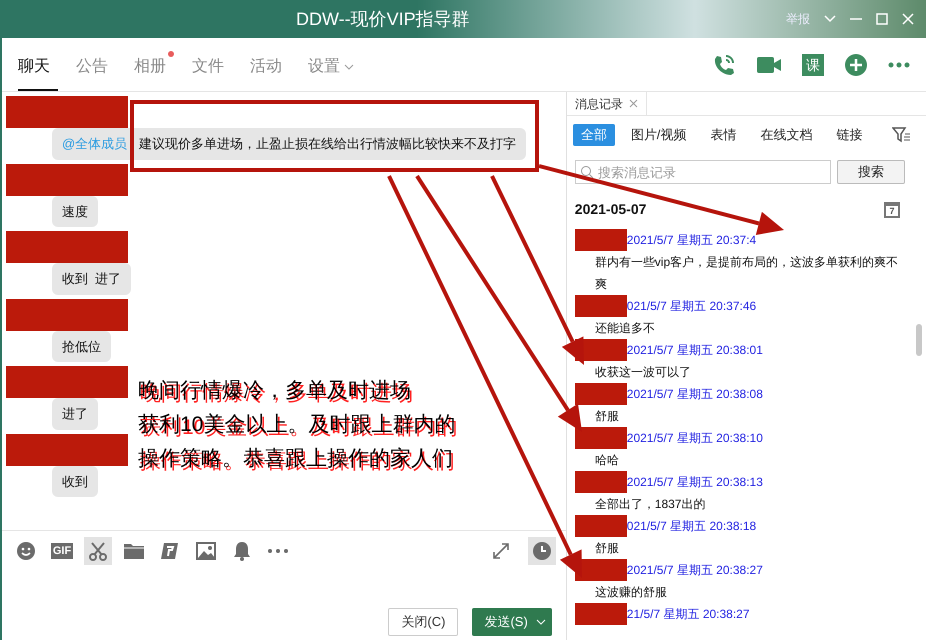 The image size is (926, 640). What do you see at coordinates (870, 172) in the screenshot?
I see `search-button: 搜索` at bounding box center [870, 172].